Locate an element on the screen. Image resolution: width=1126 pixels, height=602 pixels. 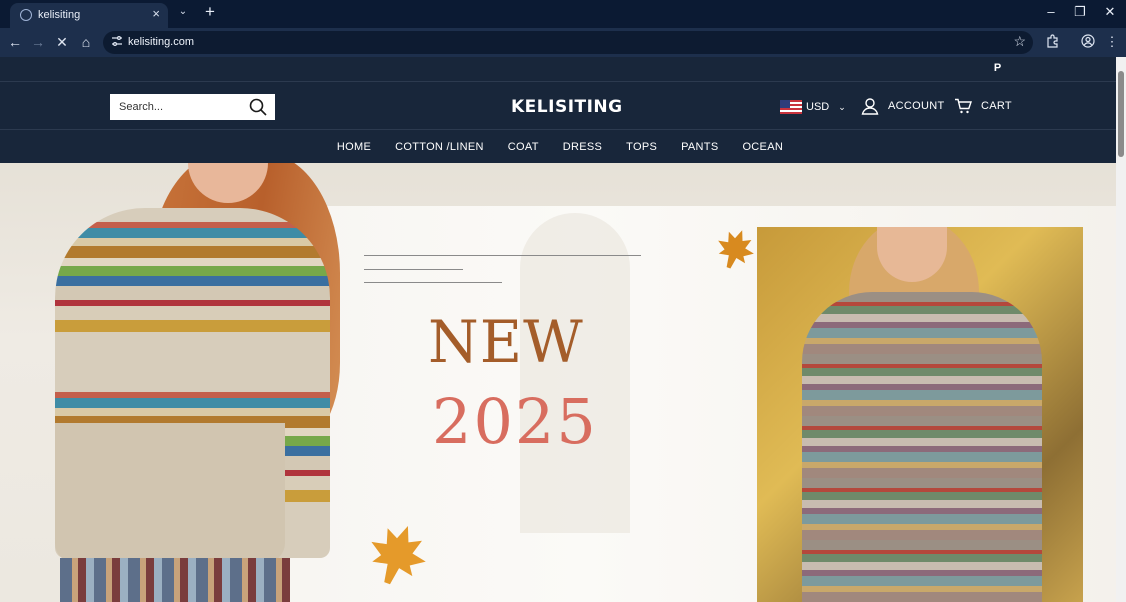
nav-pants: PANTS is located at coordinates (699, 147).